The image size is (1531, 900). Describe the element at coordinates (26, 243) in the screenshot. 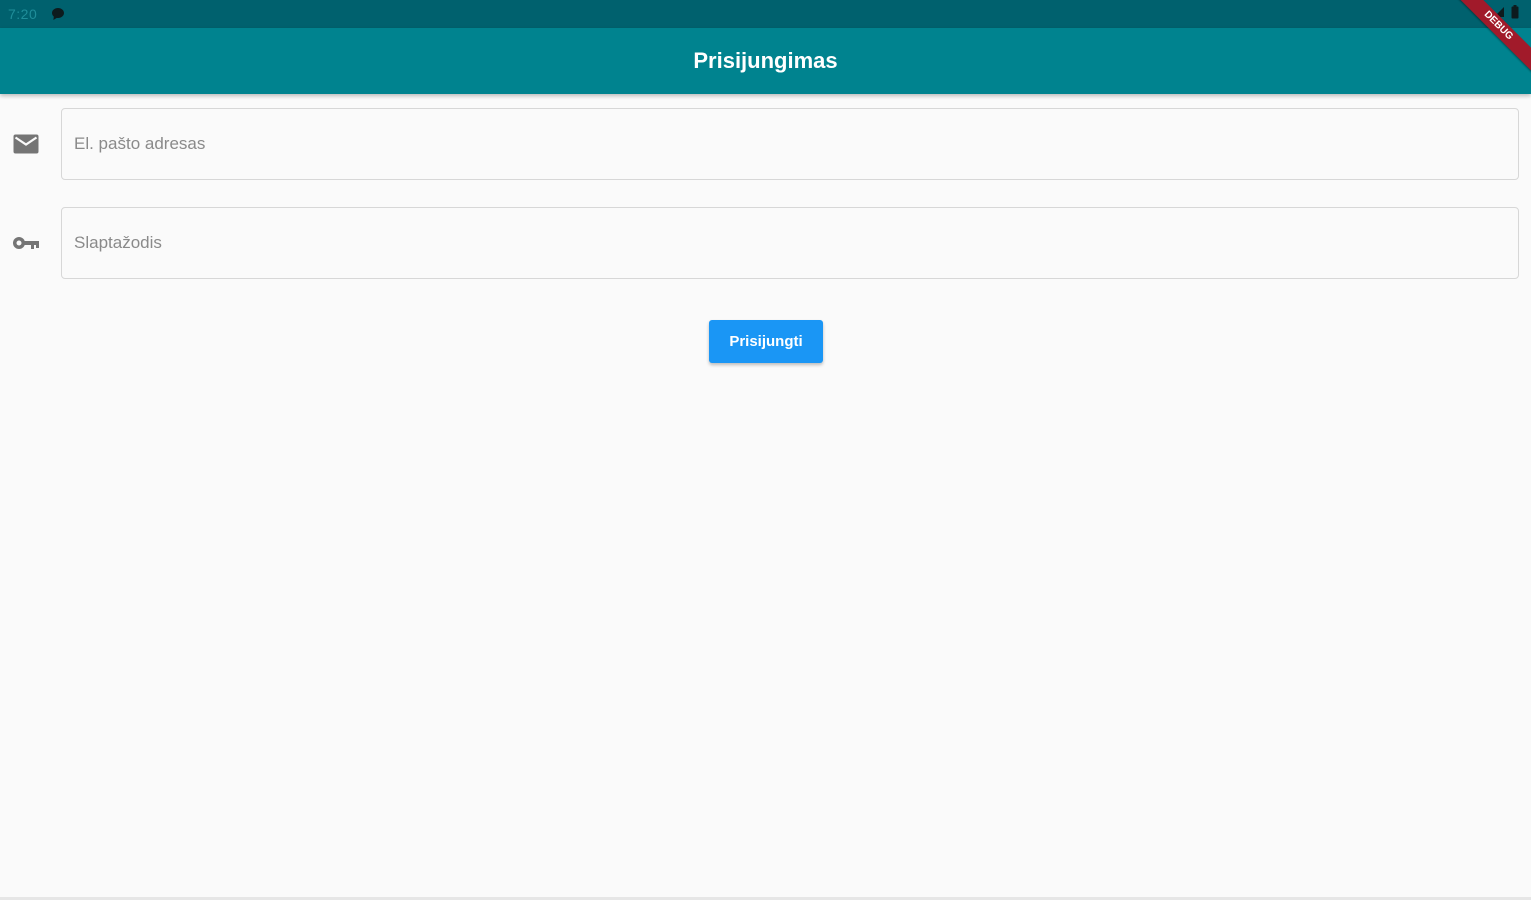

I see `key-icon` at that location.